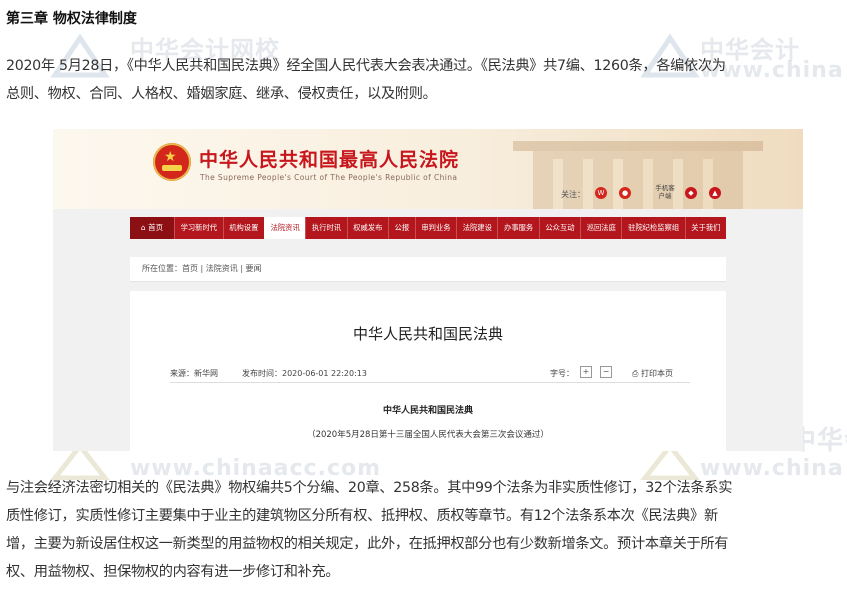 The height and width of the screenshot is (602, 847). What do you see at coordinates (601, 193) in the screenshot?
I see `weibo-icon: W` at bounding box center [601, 193].